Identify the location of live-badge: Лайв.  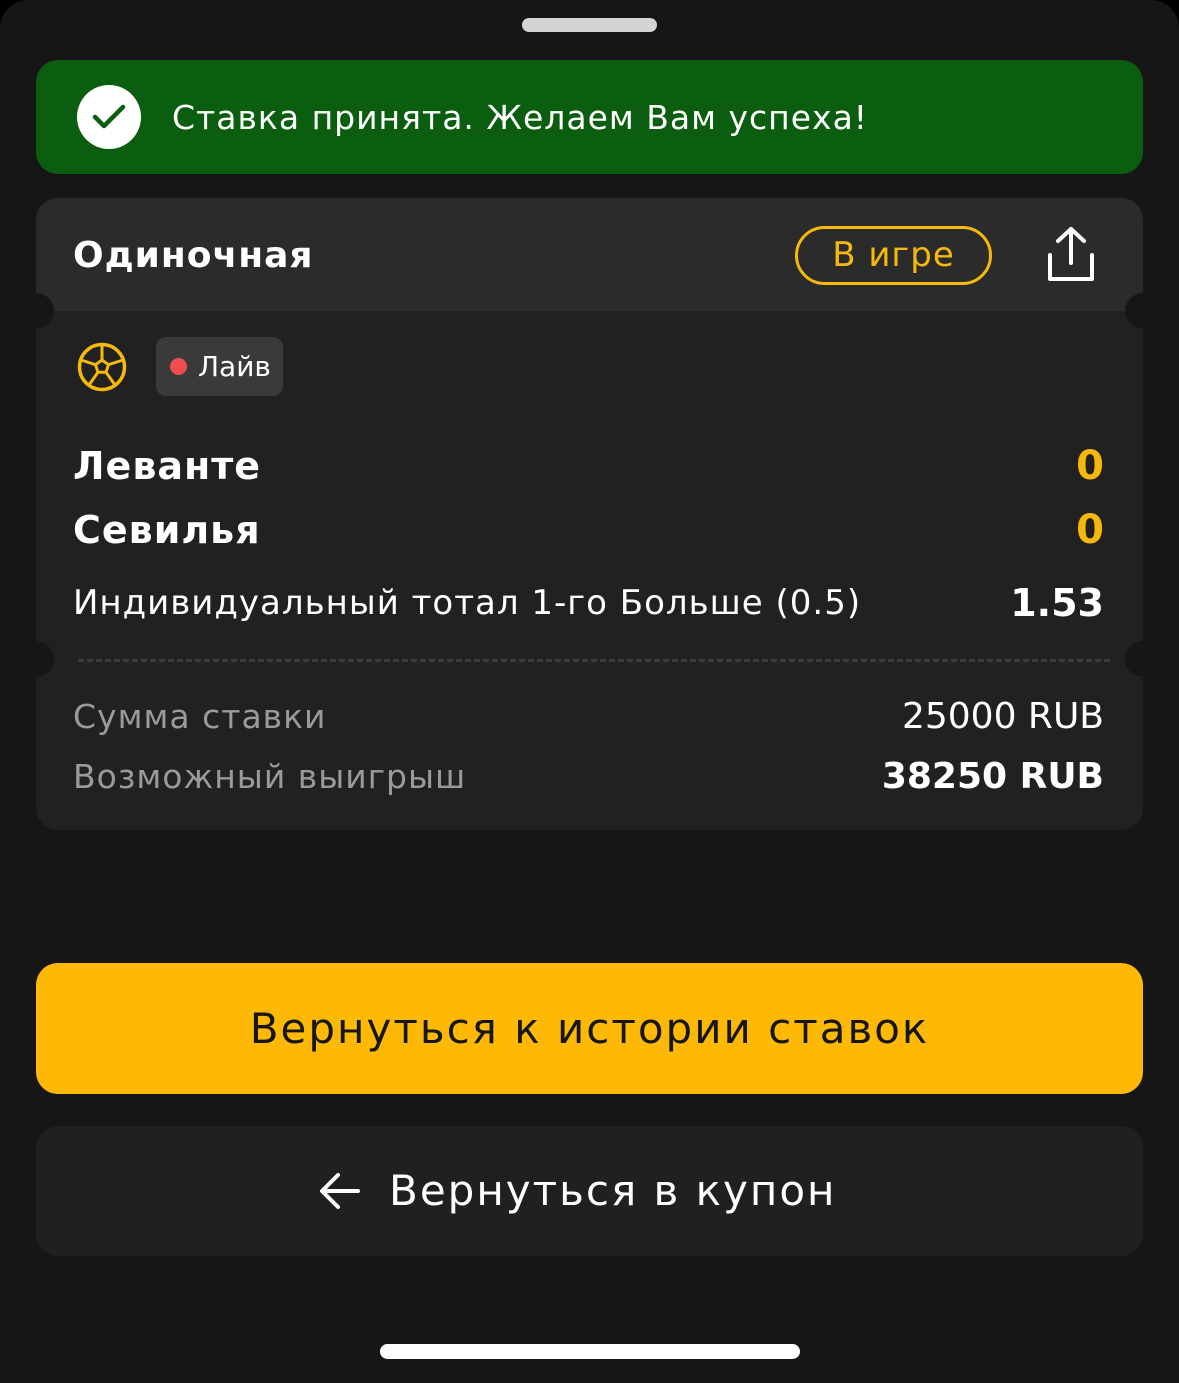
(219, 366).